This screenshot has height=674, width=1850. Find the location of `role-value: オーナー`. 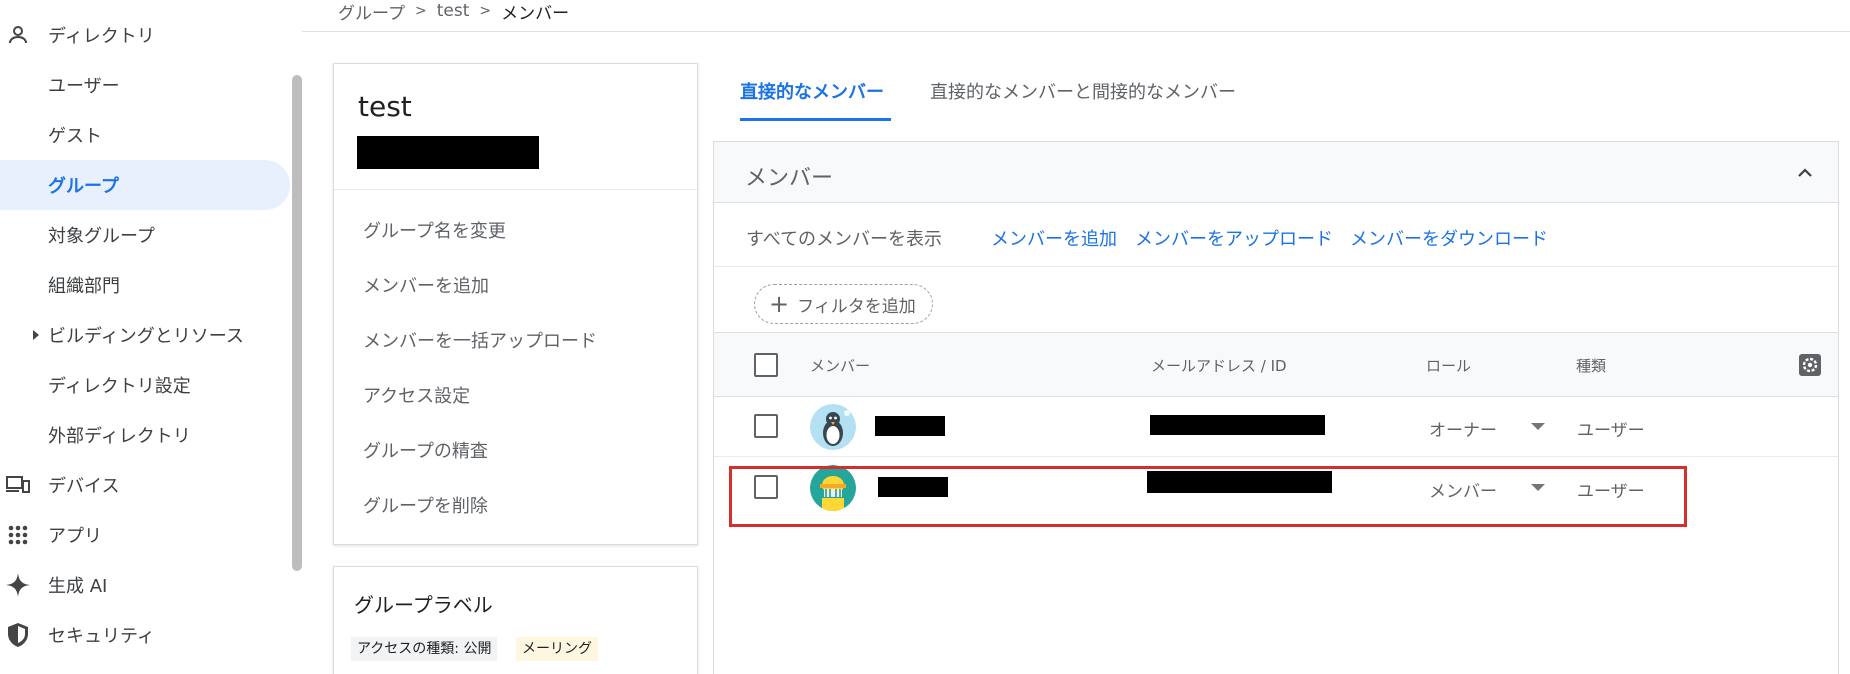

role-value: オーナー is located at coordinates (1463, 428).